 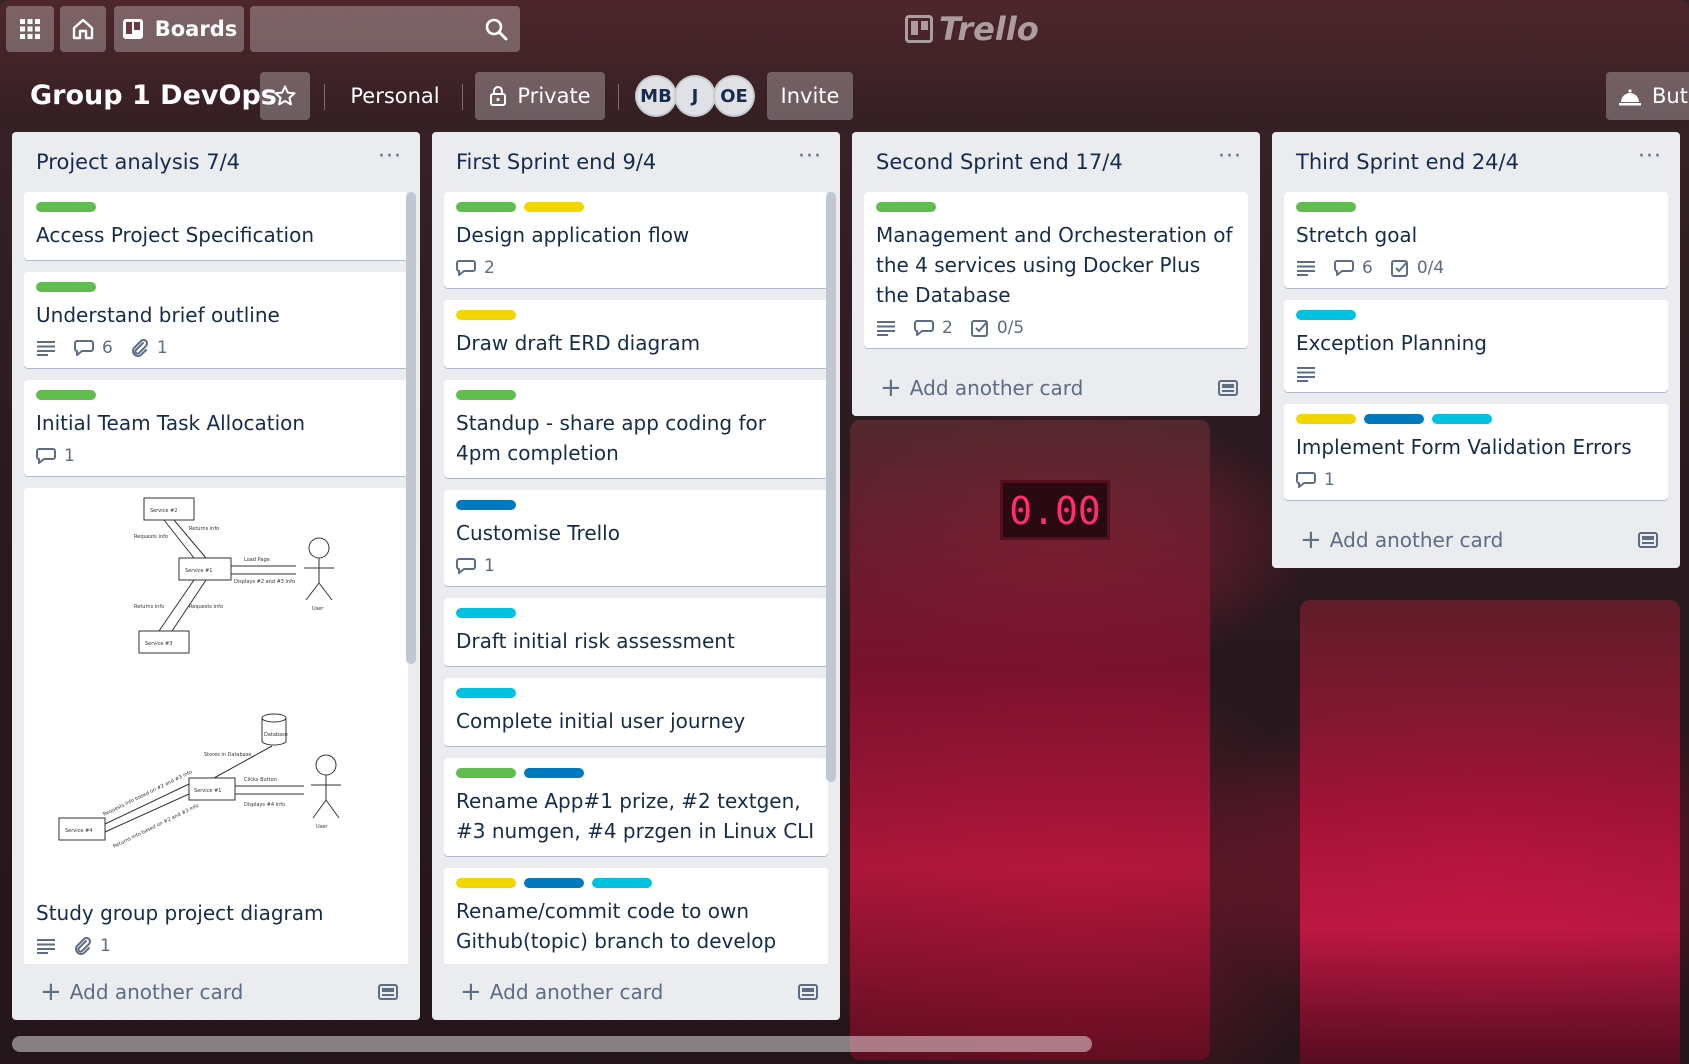 I want to click on card-understand-brief-outline: Understand brief outline 6 1, so click(x=216, y=320).